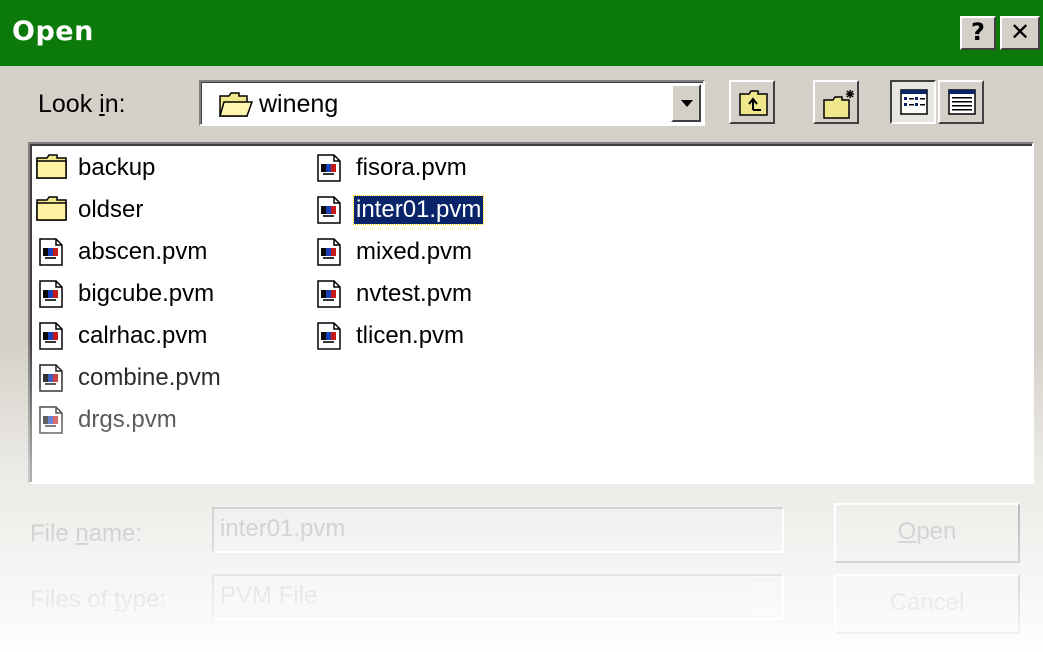 The image size is (1043, 652). Describe the element at coordinates (236, 107) in the screenshot. I see `open-folder-icon` at that location.